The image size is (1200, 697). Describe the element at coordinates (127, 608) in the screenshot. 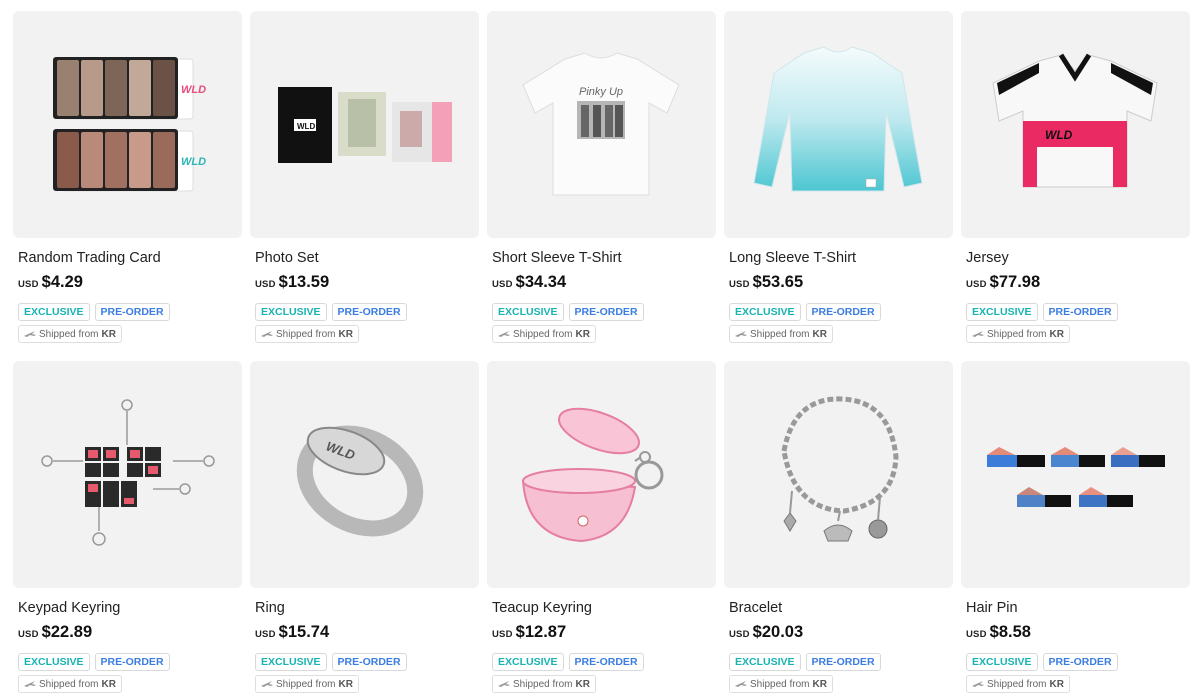

I see `product-name: Keypad Keyring` at that location.